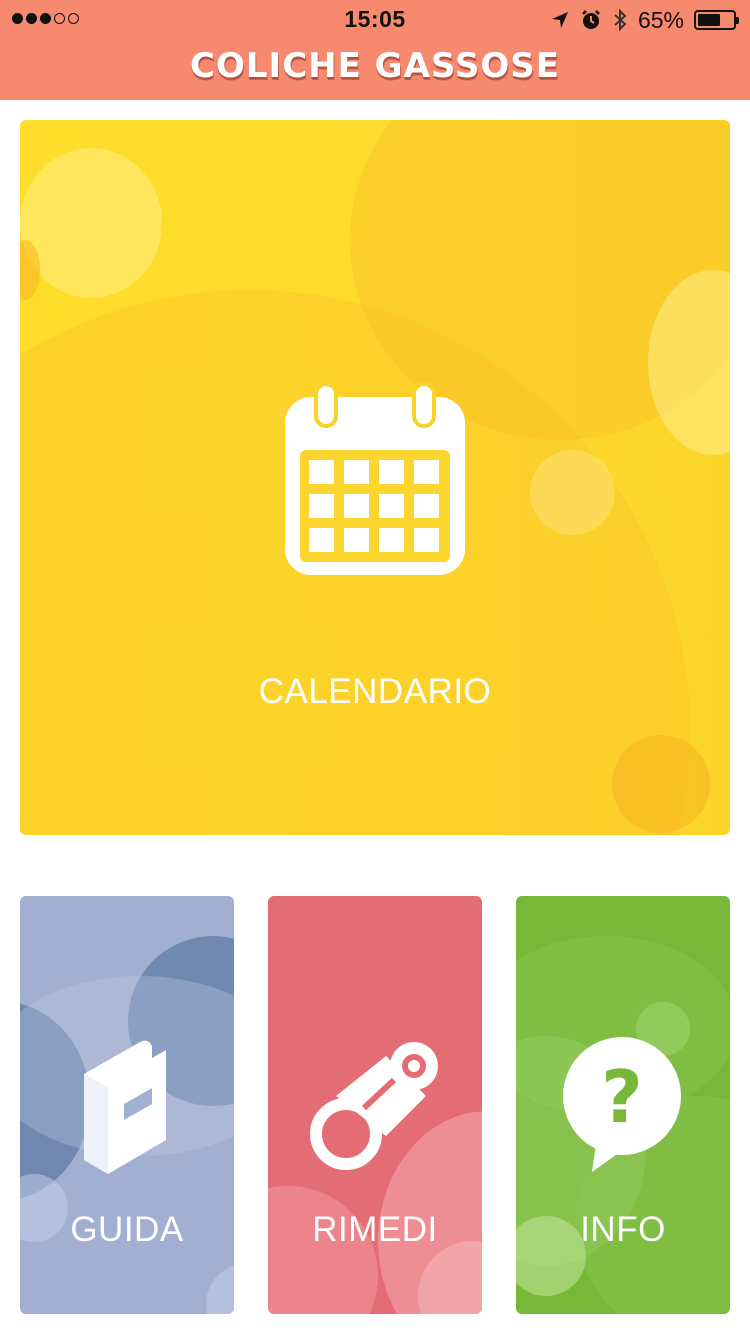 The width and height of the screenshot is (750, 1334). I want to click on pacifier-icon, so click(374, 1106).